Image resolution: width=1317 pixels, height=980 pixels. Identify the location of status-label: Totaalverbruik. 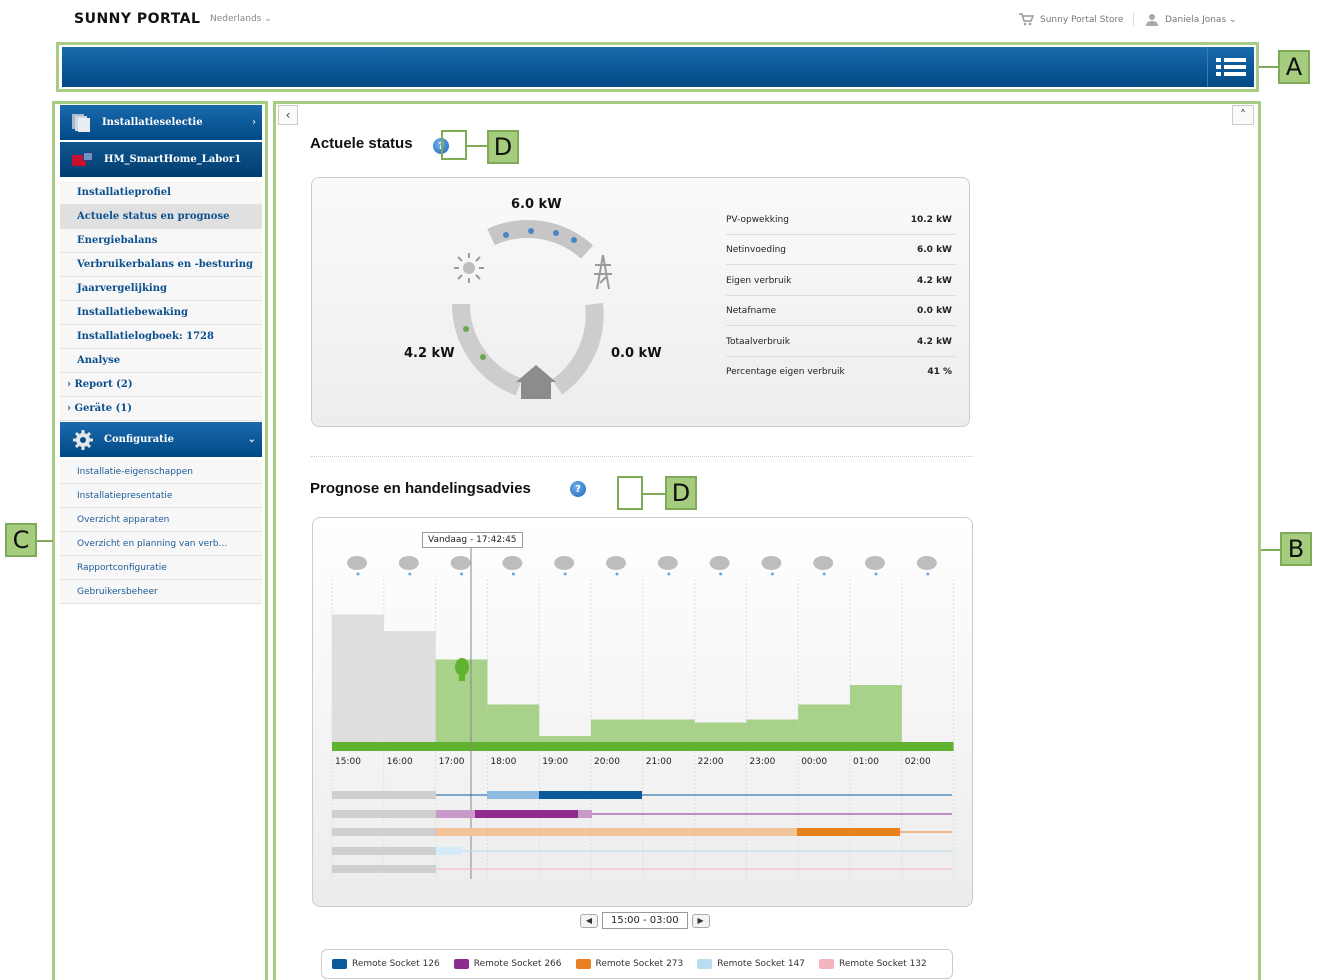
(758, 341).